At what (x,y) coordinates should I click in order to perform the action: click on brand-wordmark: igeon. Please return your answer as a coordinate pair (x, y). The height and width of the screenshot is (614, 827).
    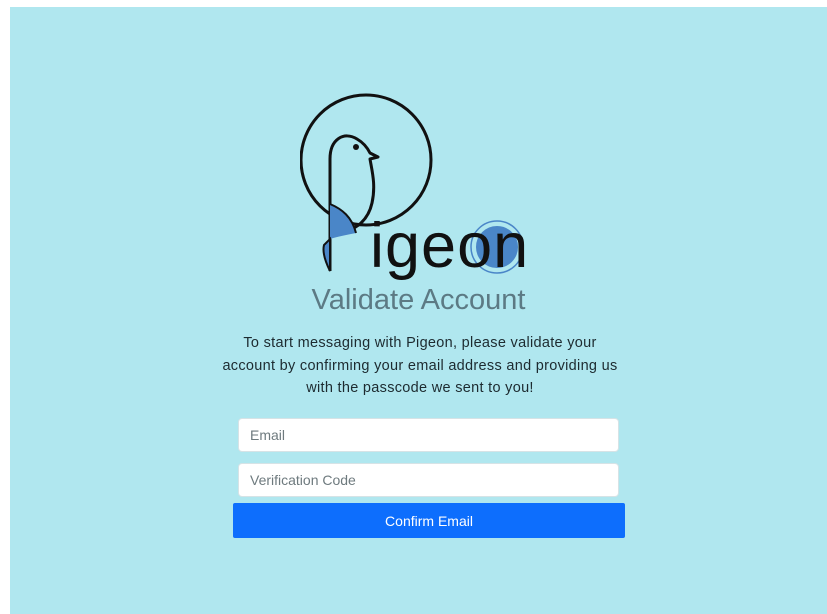
    Looking at the image, I should click on (450, 246).